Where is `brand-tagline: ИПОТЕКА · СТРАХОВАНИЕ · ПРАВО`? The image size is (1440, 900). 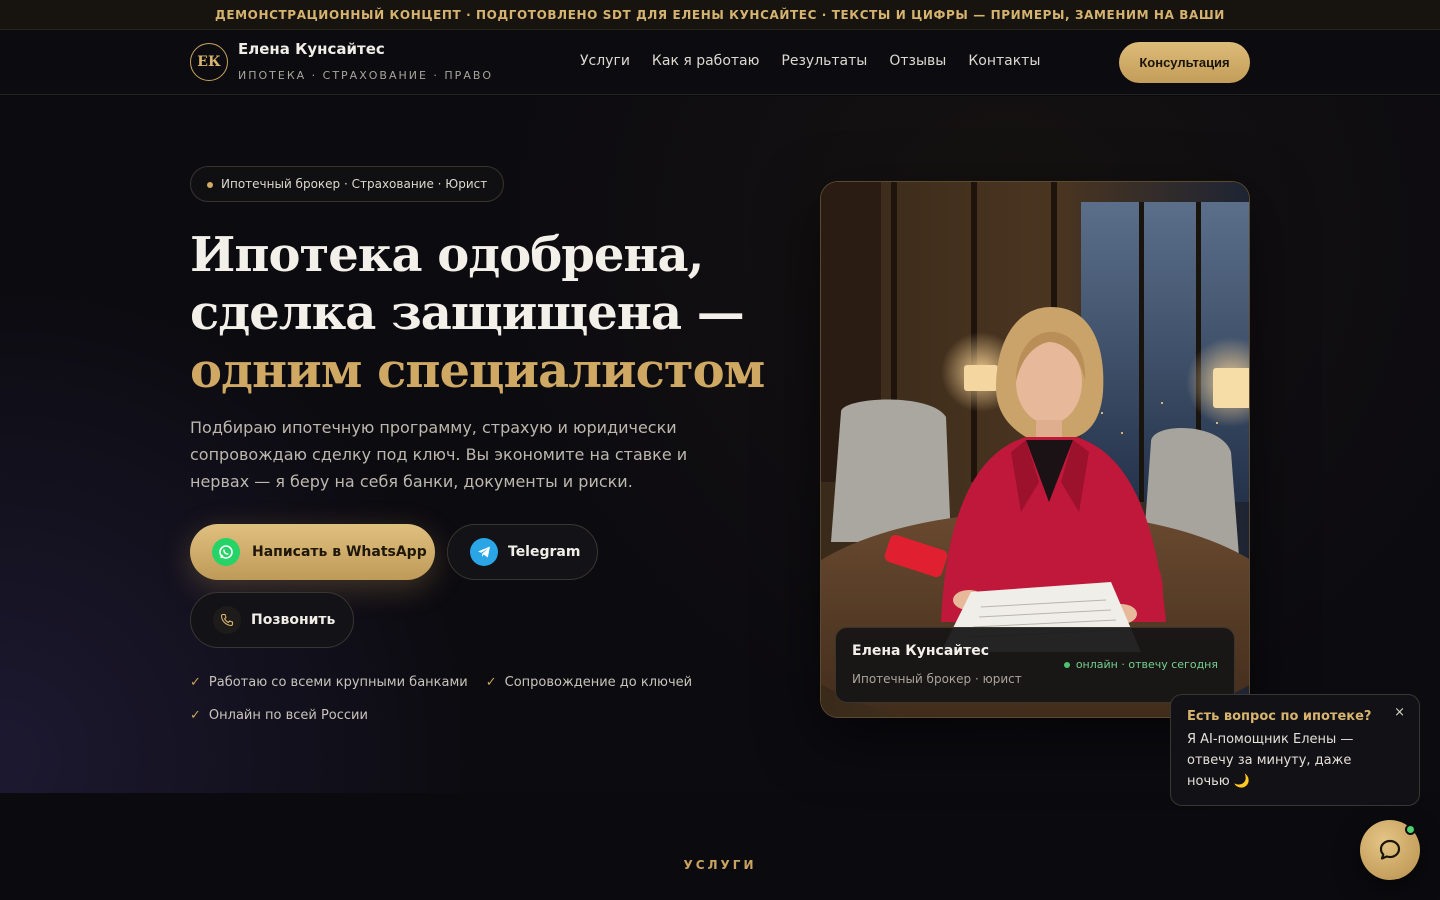 brand-tagline: ИПОТЕКА · СТРАХОВАНИЕ · ПРАВО is located at coordinates (366, 75).